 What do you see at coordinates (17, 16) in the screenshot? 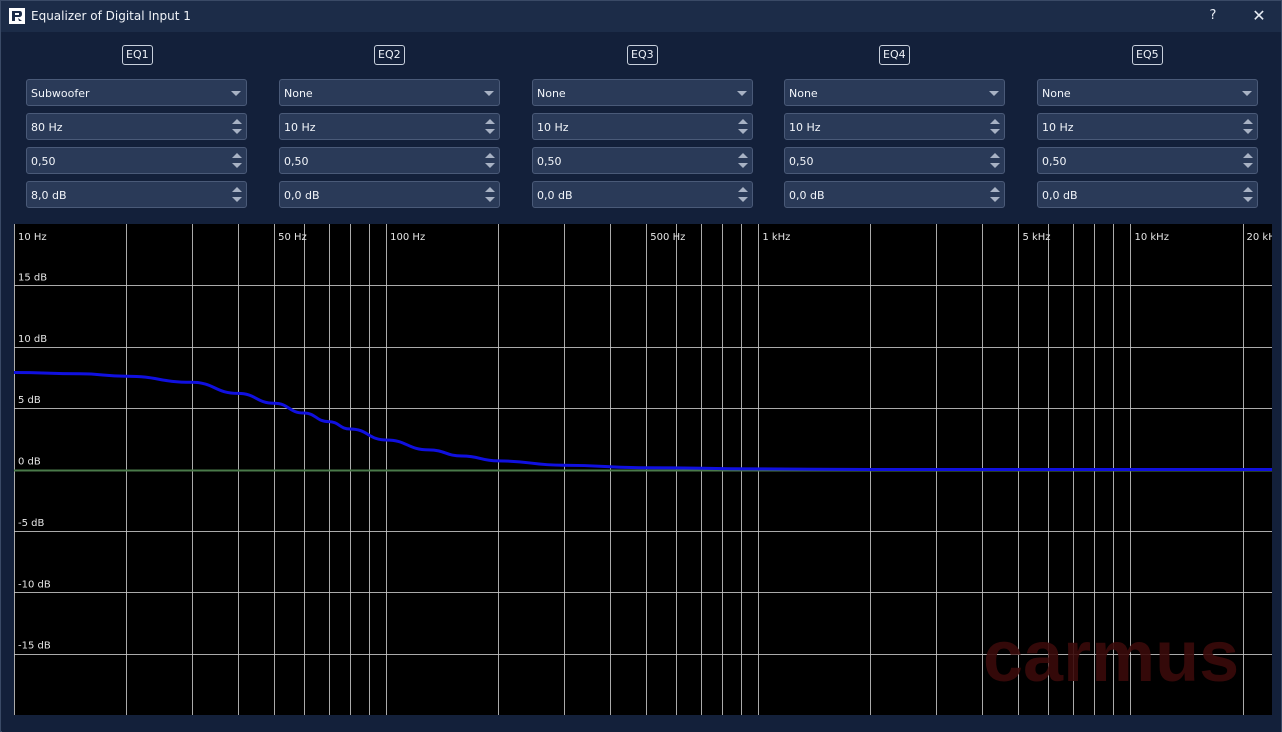
I see `app-logo-icon` at bounding box center [17, 16].